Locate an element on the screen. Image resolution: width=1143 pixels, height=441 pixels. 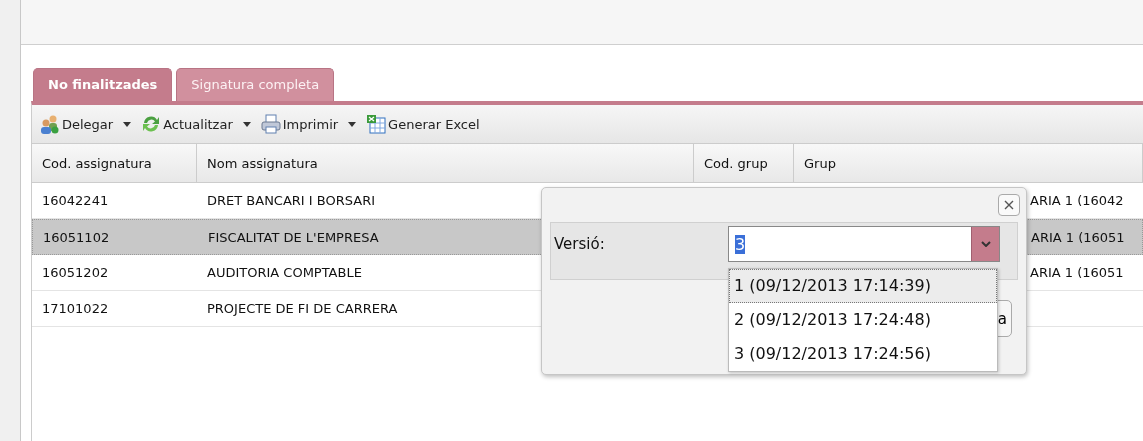
column-header: Nom assignatura is located at coordinates (445, 163).